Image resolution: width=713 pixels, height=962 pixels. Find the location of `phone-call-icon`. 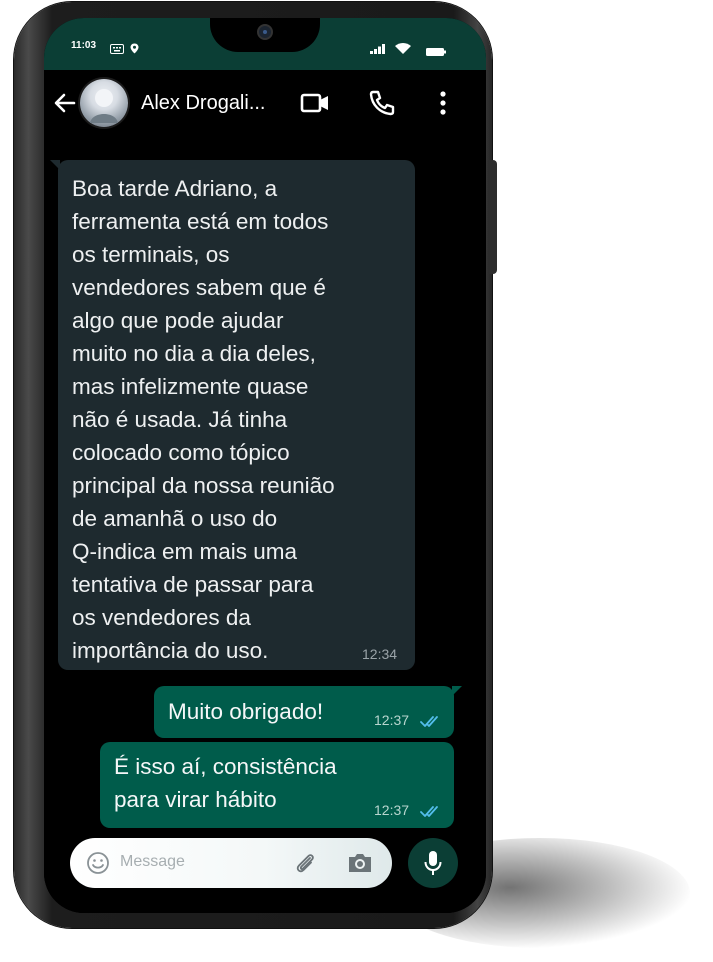

phone-call-icon is located at coordinates (382, 103).